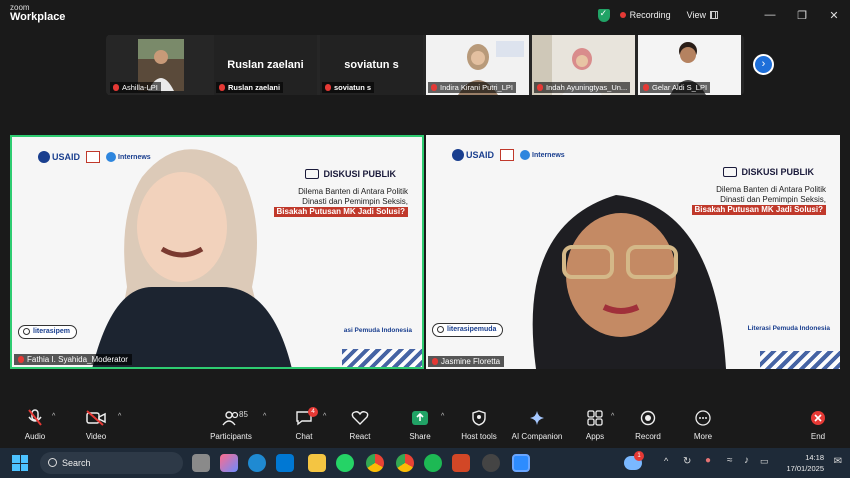 Image resolution: width=850 pixels, height=478 pixels. Describe the element at coordinates (135, 87) in the screenshot. I see `participant-name: Ashilla-LPI` at that location.